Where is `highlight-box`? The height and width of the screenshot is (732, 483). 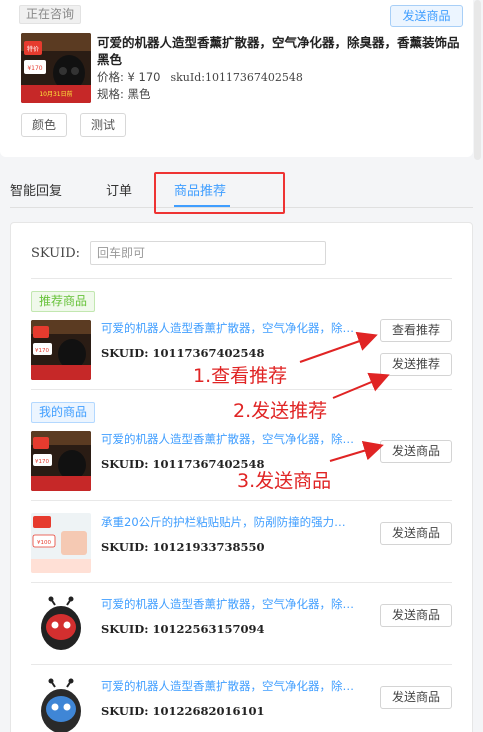
highlight-box is located at coordinates (219, 193).